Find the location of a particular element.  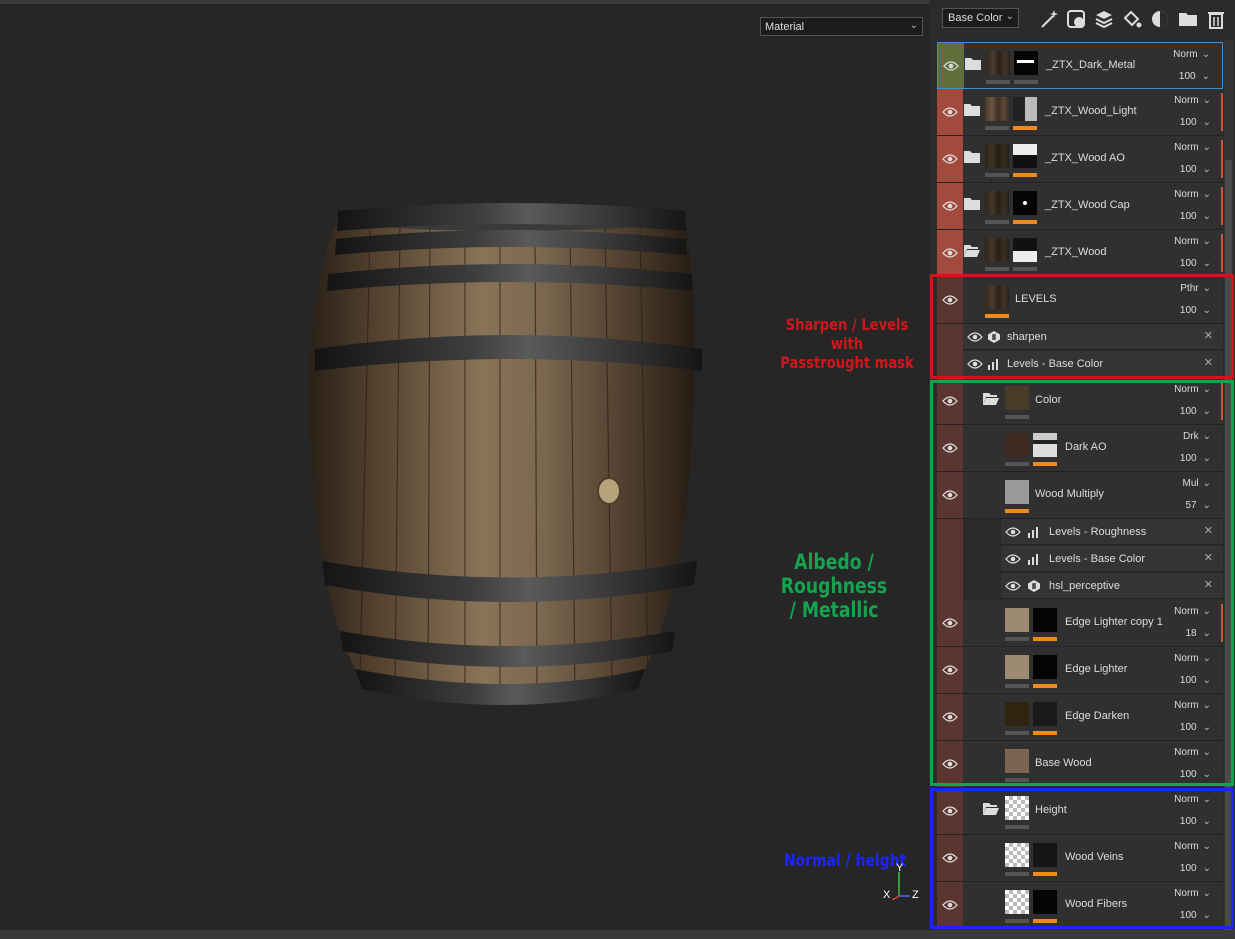

channel-select-label: Base Color is located at coordinates (975, 18).